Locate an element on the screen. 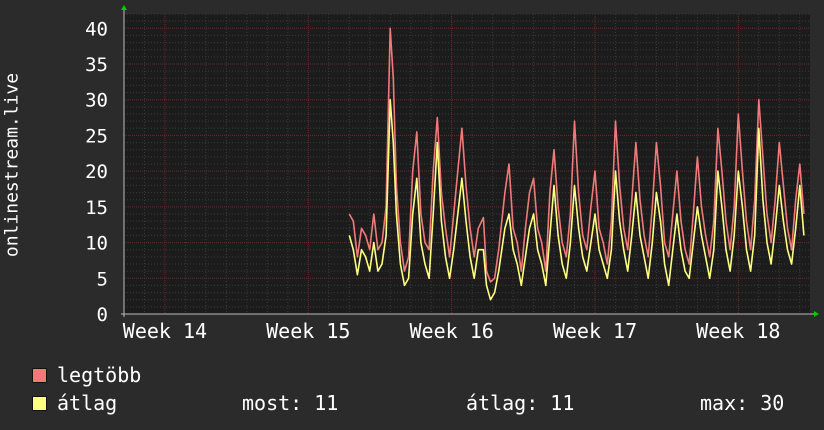  legend-item-max: legtöbb is located at coordinates (86, 375).